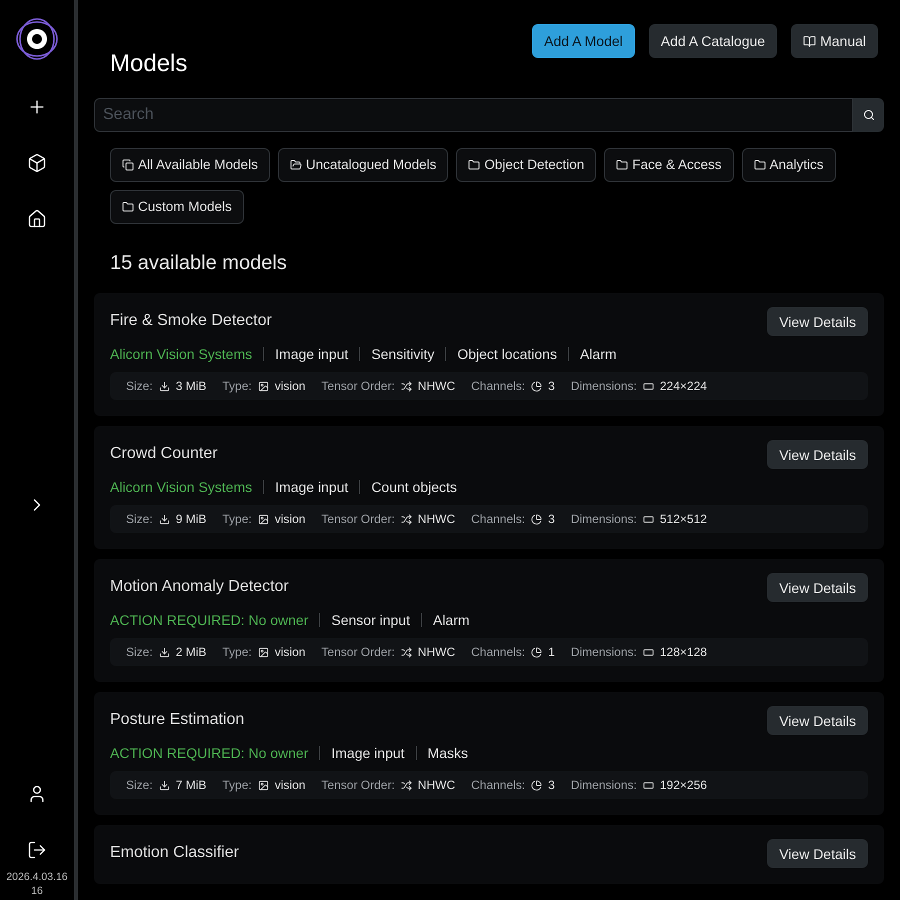 This screenshot has height=900, width=900. Describe the element at coordinates (149, 64) in the screenshot. I see `page-title: Models` at that location.